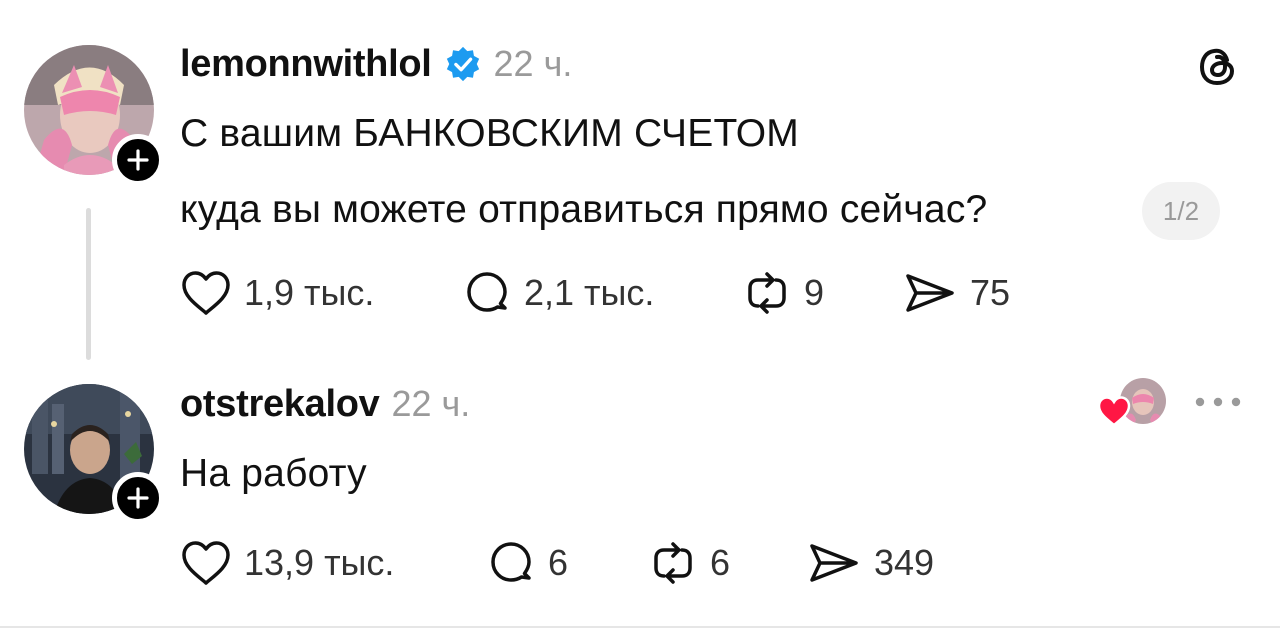  What do you see at coordinates (589, 292) in the screenshot?
I see `reply-count: 2,1 тыс.` at bounding box center [589, 292].